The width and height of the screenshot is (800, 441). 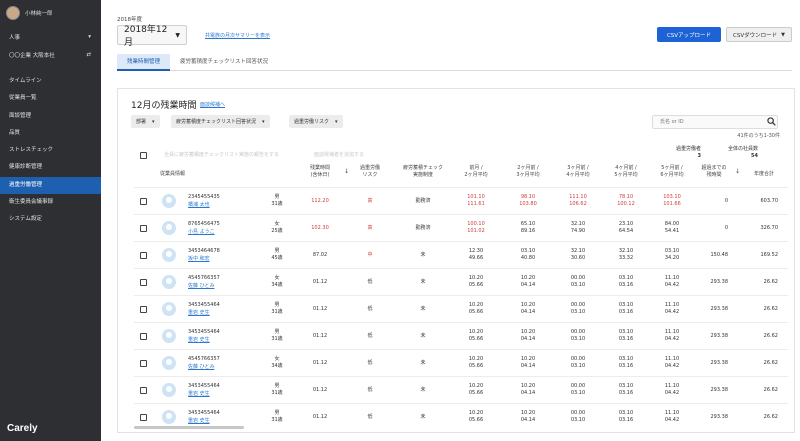 I want to click on avatar, so click(x=169, y=282).